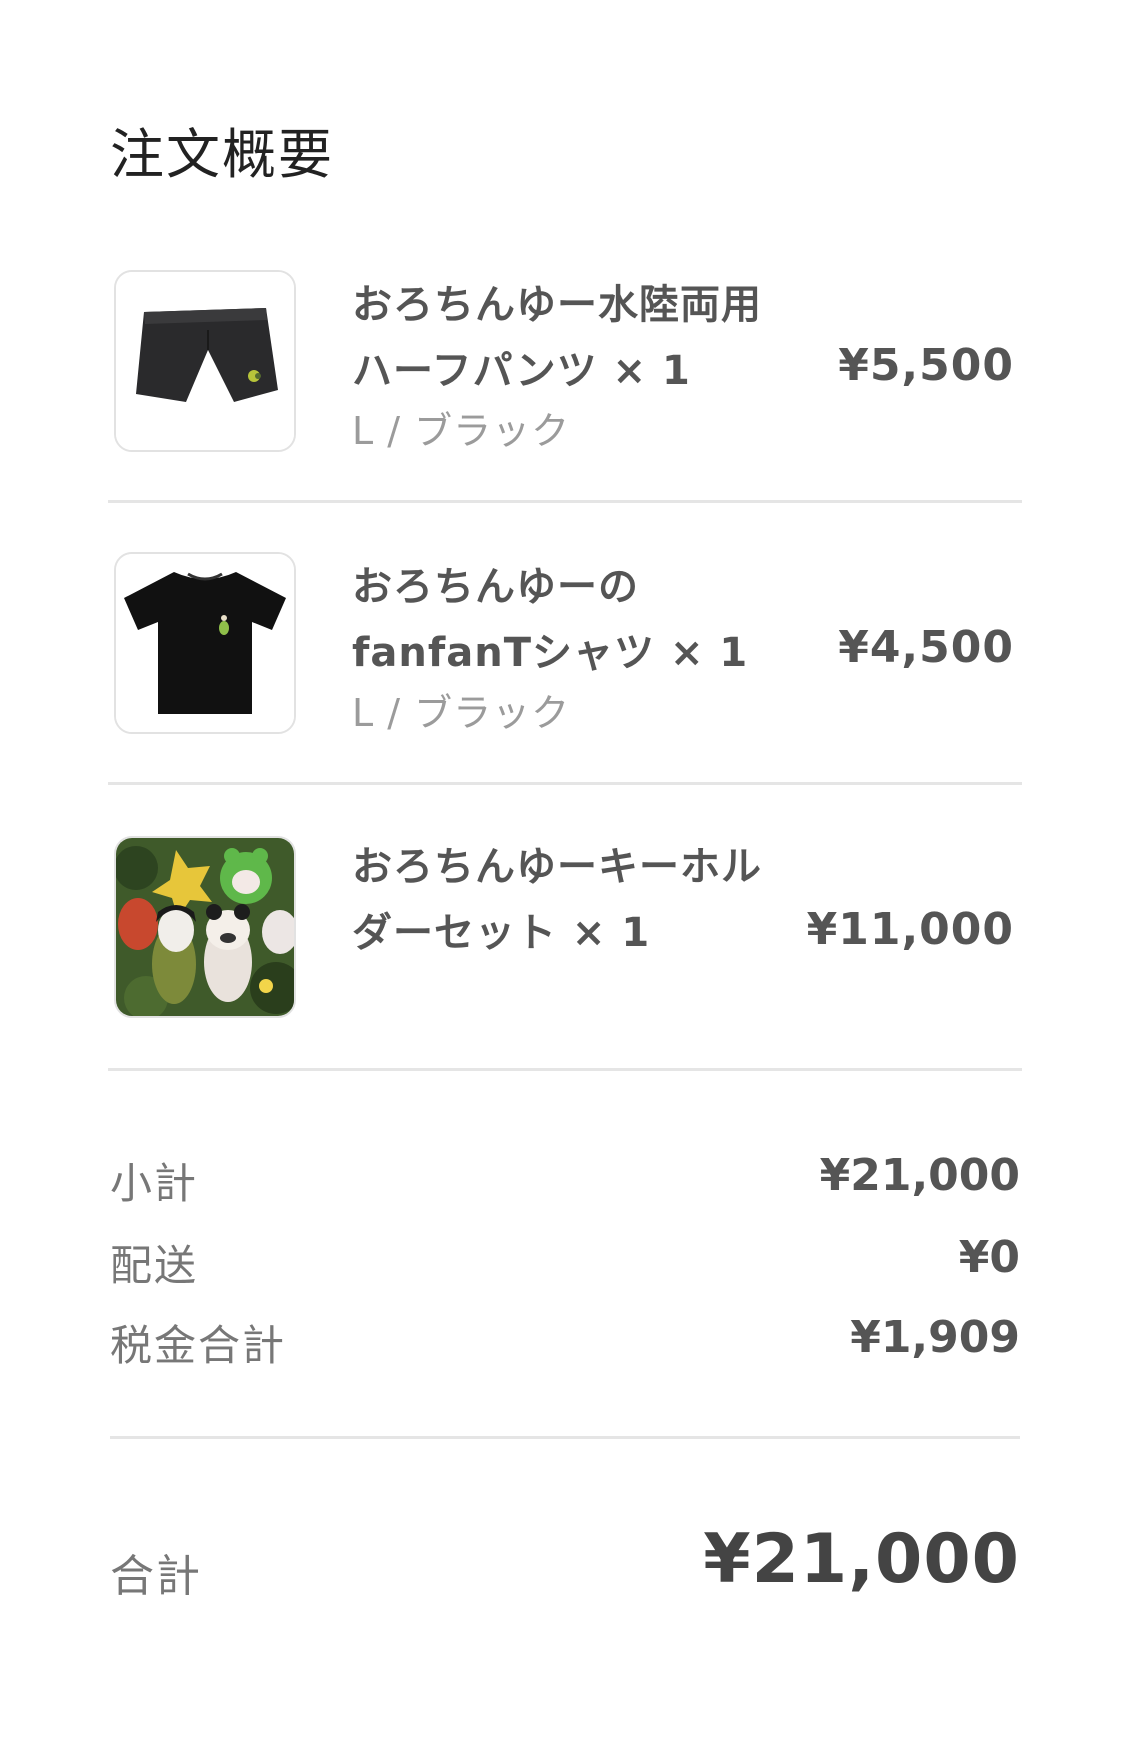 Image resolution: width=1124 pixels, height=1756 pixels. I want to click on black-tshirt-image, so click(205, 643).